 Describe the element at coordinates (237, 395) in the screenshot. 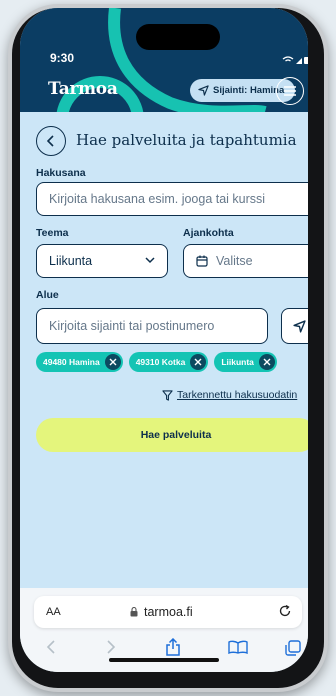

I see `advanced-filters-label: Tarkennettu hakusuodatin` at that location.